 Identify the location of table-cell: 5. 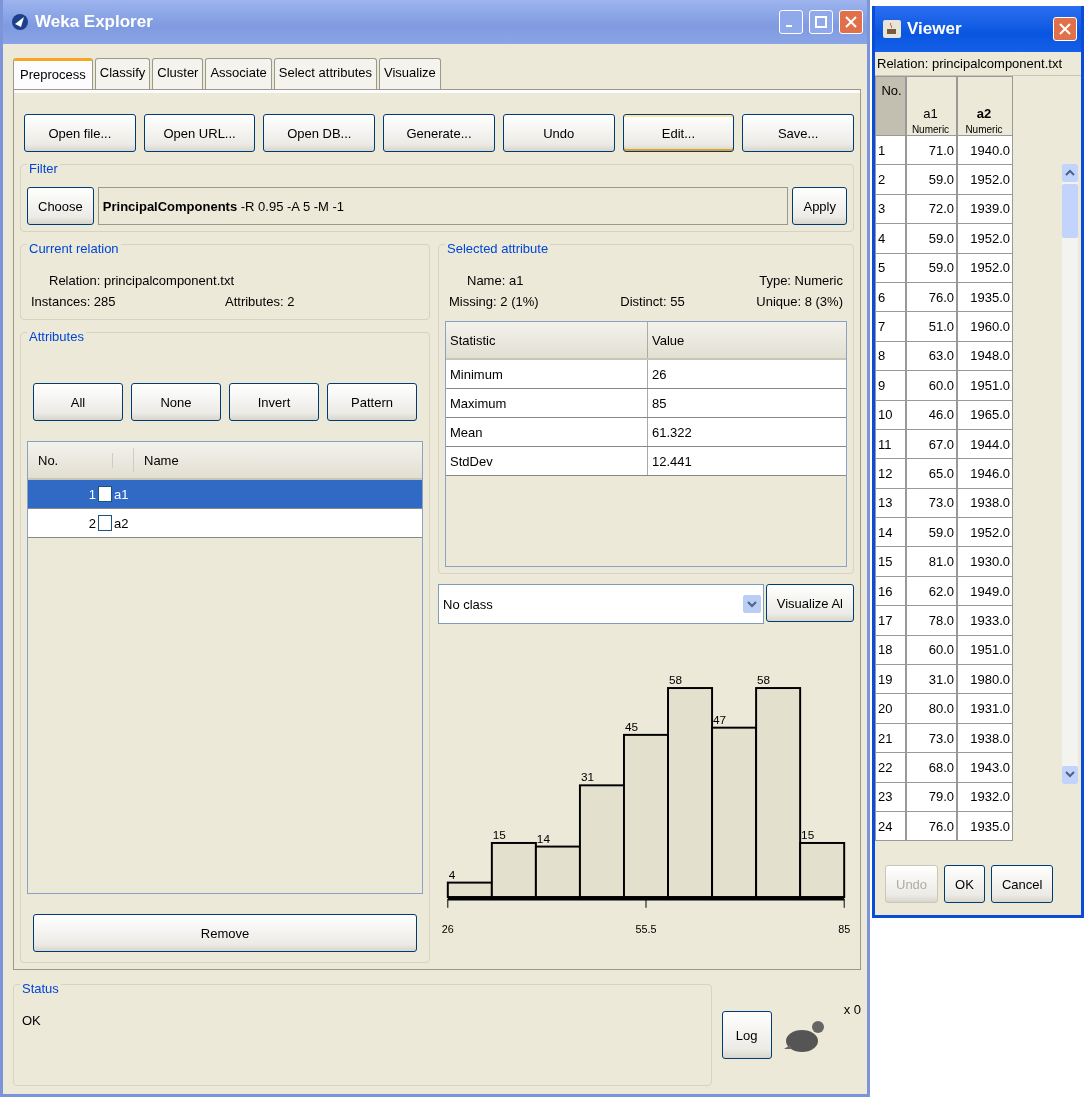
(890, 268).